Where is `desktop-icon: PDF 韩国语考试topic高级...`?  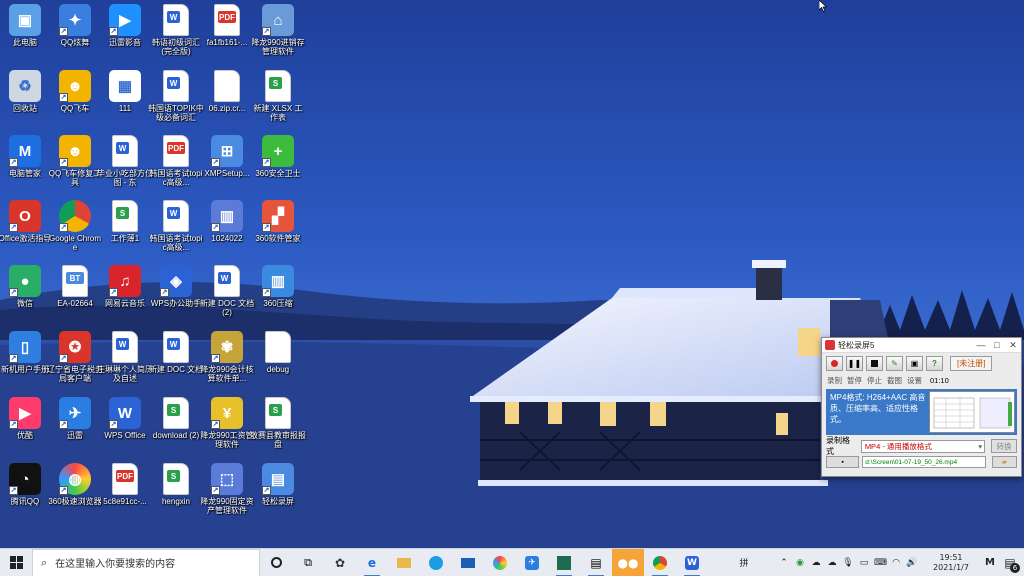
desktop-icon: PDF 韩国语考试topic高级... is located at coordinates (176, 161).